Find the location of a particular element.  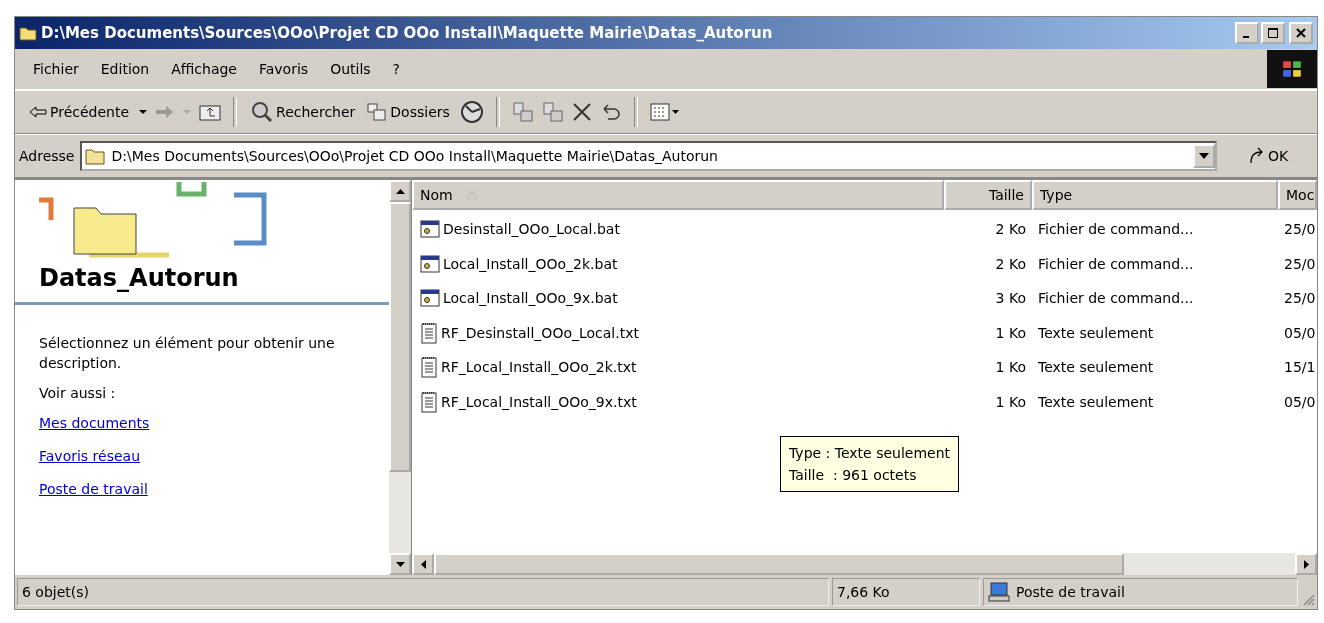

menu-item: ? is located at coordinates (396, 69).